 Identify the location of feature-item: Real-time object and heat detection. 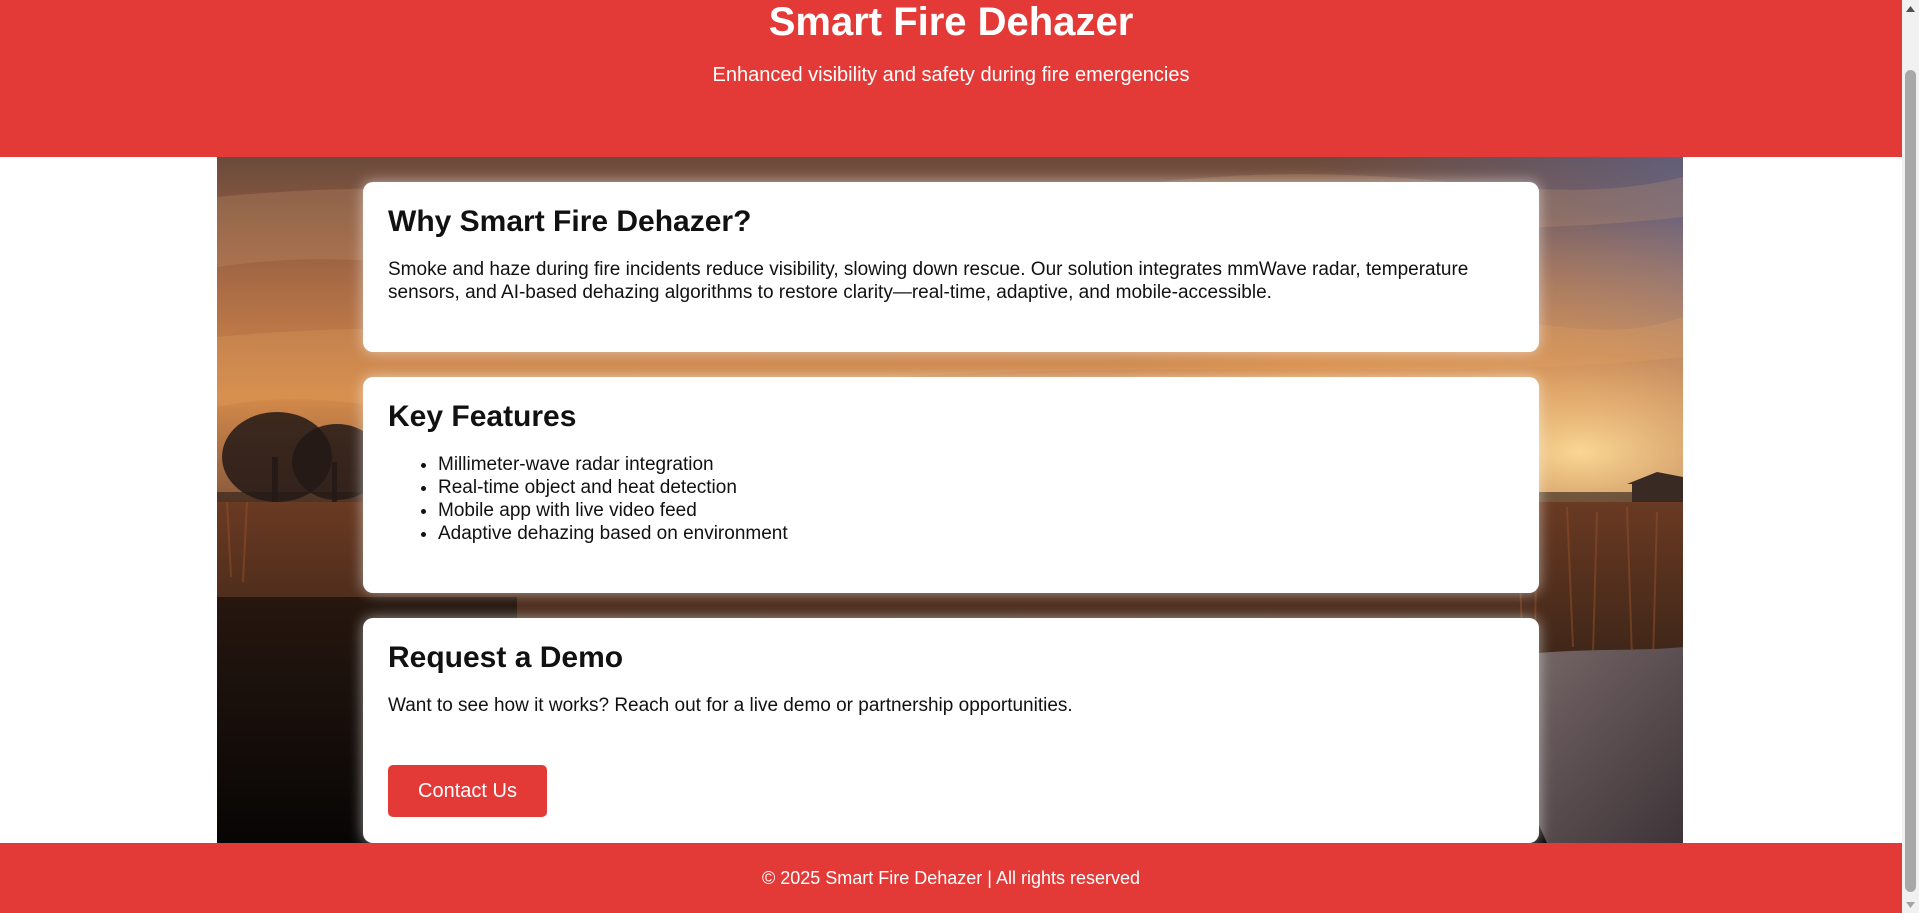
(976, 487).